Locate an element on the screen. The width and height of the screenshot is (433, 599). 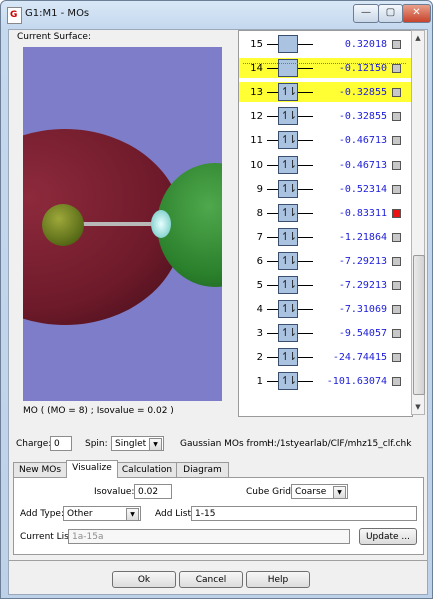
mo-row: 7 ↿⇂ -1.21864 is located at coordinates (325, 237).